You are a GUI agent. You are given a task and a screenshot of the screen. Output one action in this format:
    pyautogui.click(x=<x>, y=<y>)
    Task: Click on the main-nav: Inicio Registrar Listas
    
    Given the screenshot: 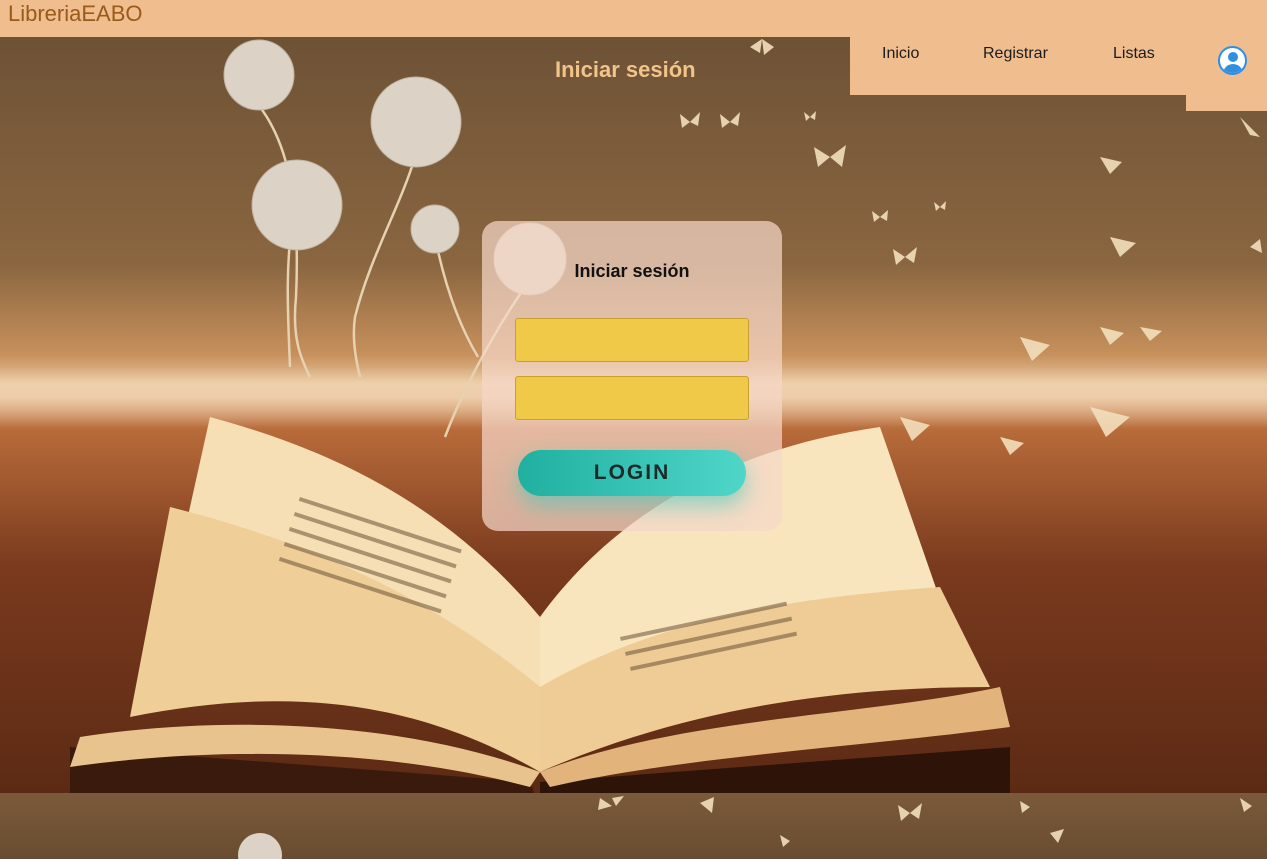 What is the action you would take?
    pyautogui.click(x=1018, y=66)
    